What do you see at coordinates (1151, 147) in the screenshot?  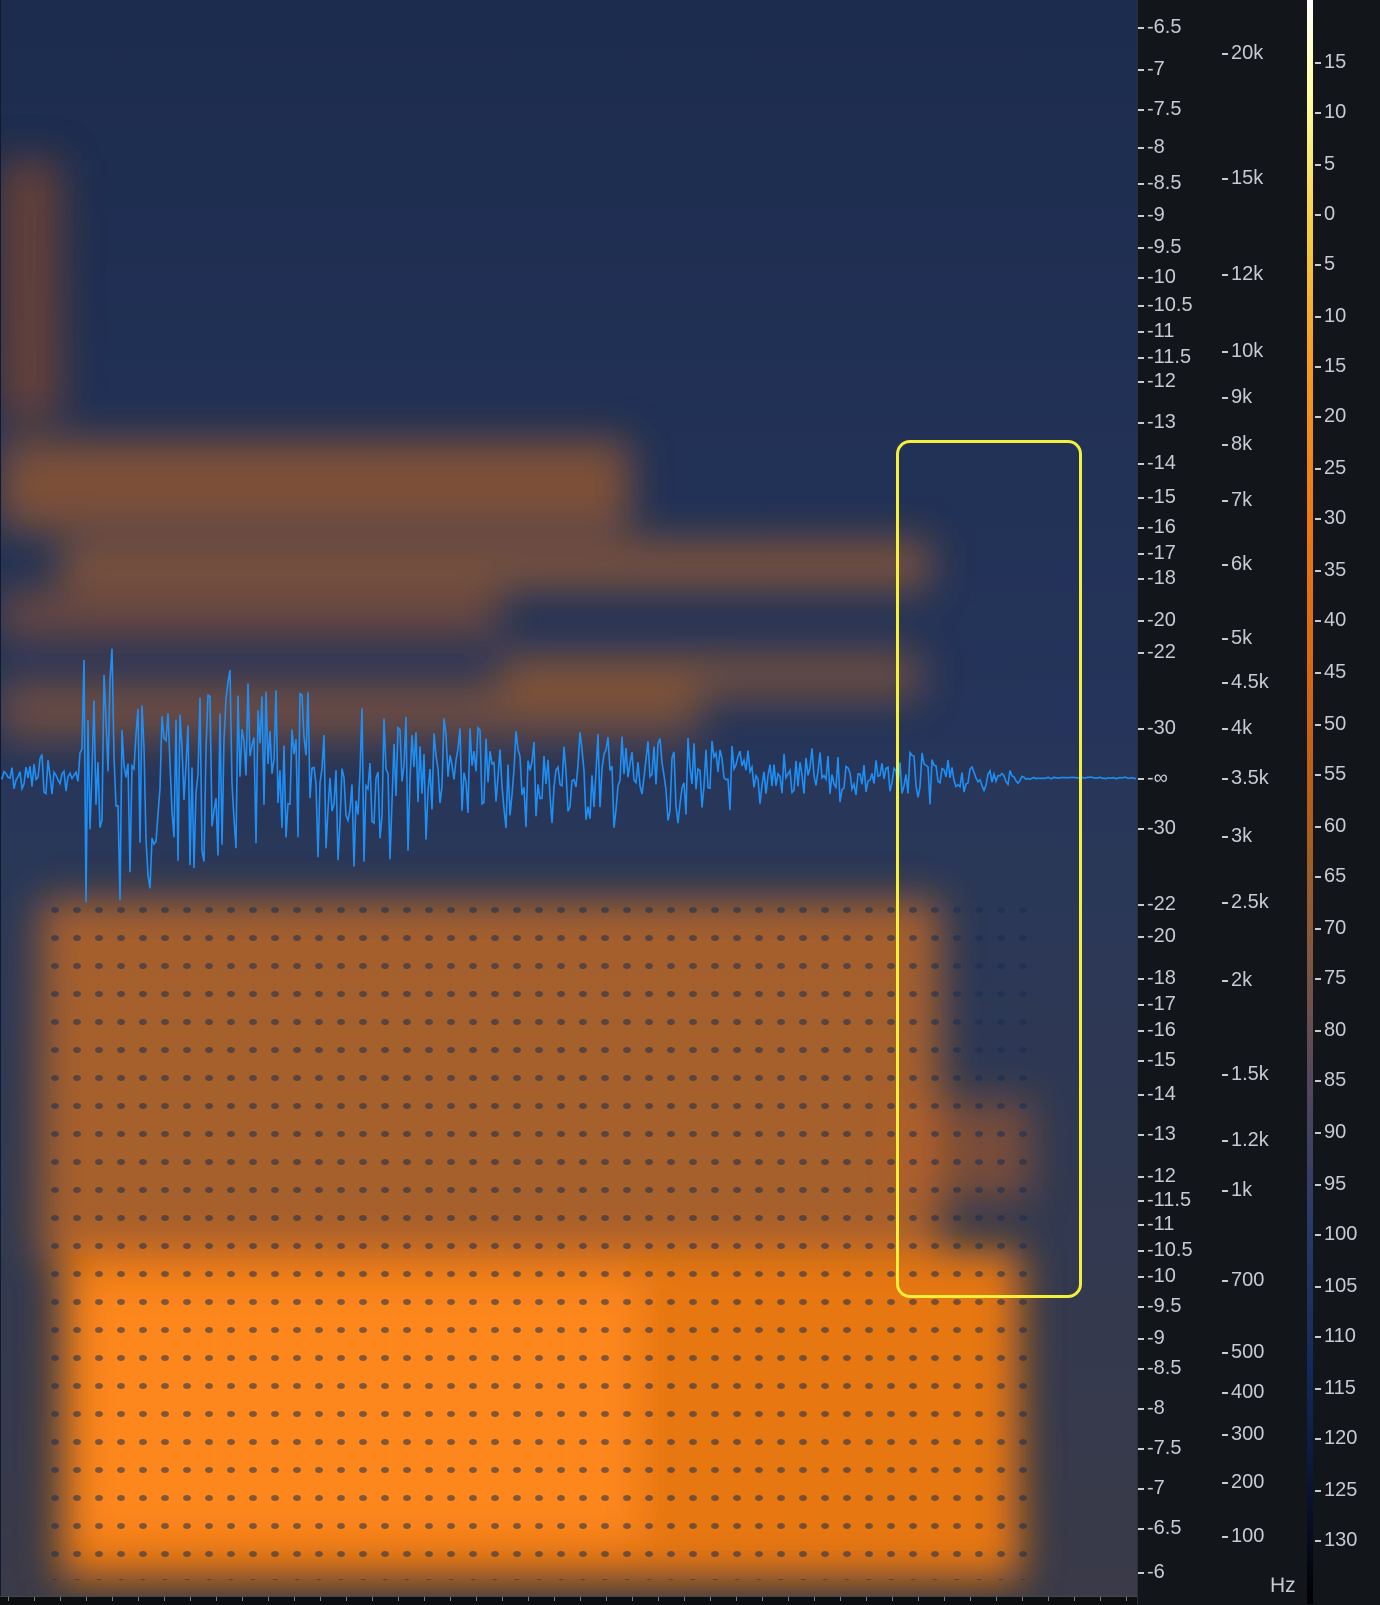 I see `db-scale-tick: -8` at bounding box center [1151, 147].